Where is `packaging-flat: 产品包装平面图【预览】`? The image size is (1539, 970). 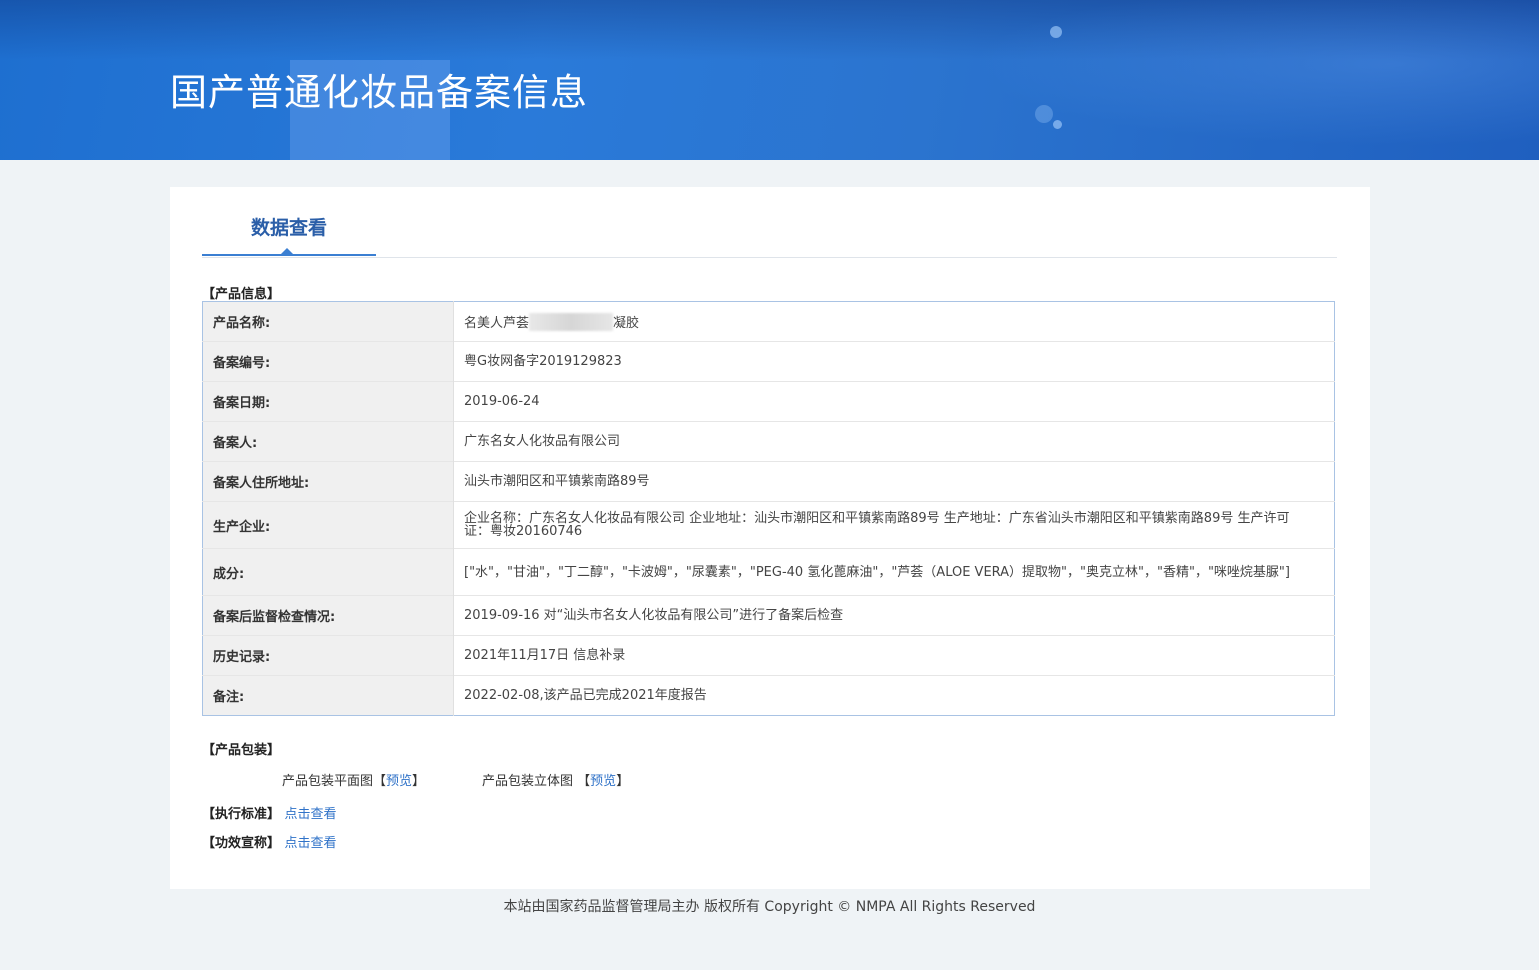
packaging-flat: 产品包装平面图【预览】 is located at coordinates (353, 779).